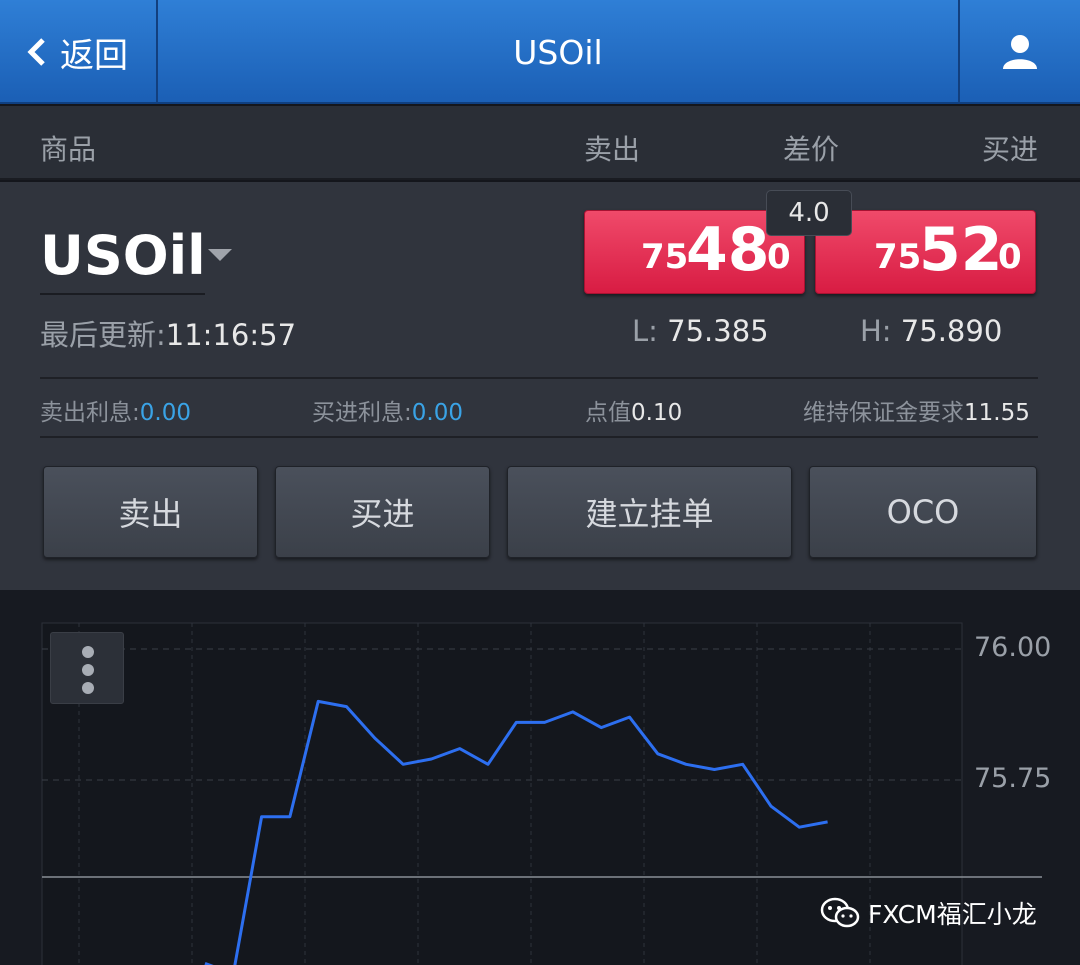 The image size is (1080, 965). I want to click on low-price: L: 75.385, so click(700, 331).